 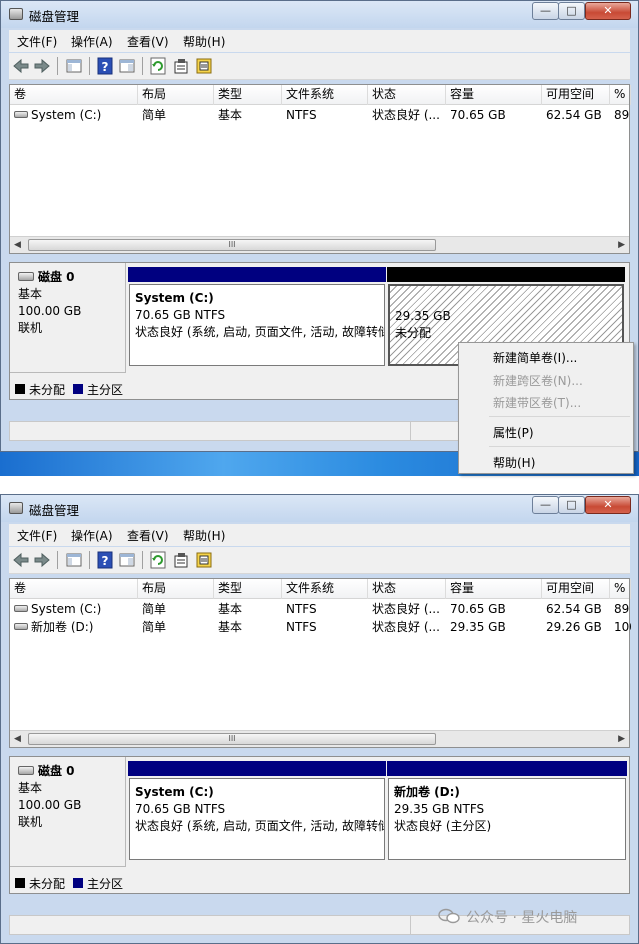 What do you see at coordinates (478, 115) in the screenshot?
I see `volume-capacity: 70.65 GB` at bounding box center [478, 115].